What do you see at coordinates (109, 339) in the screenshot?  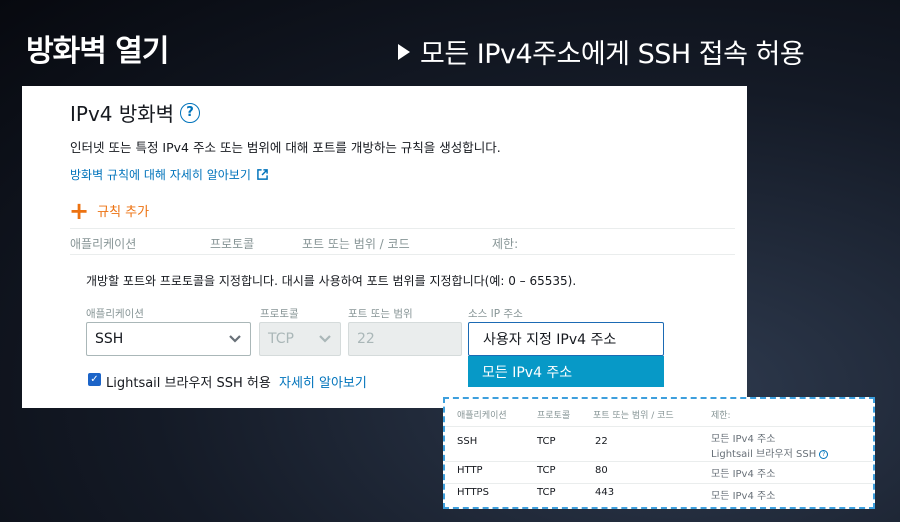 I see `application-value: SSH` at bounding box center [109, 339].